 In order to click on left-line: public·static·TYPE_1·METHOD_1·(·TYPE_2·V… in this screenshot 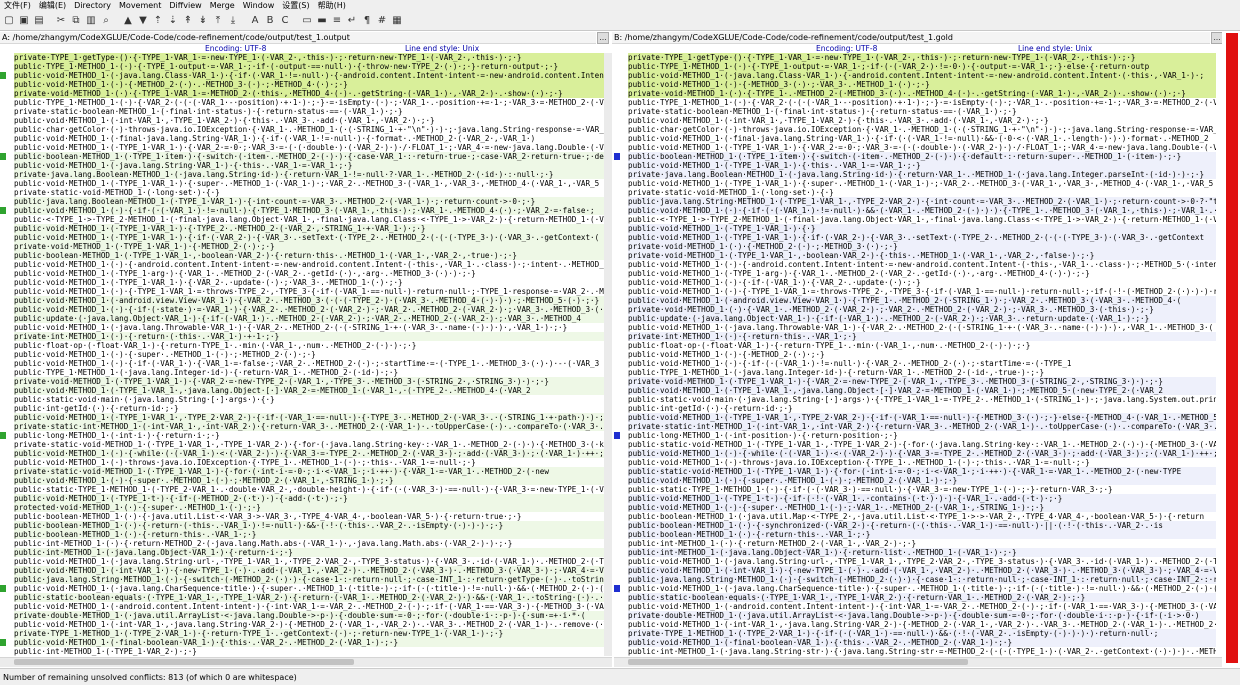, I will do `click(309, 489)`.